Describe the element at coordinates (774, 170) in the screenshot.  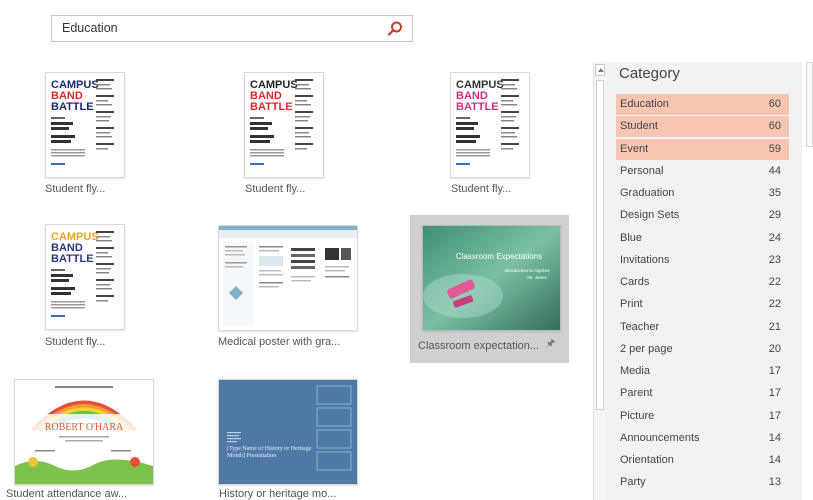
I see `category-item-count: 44` at that location.